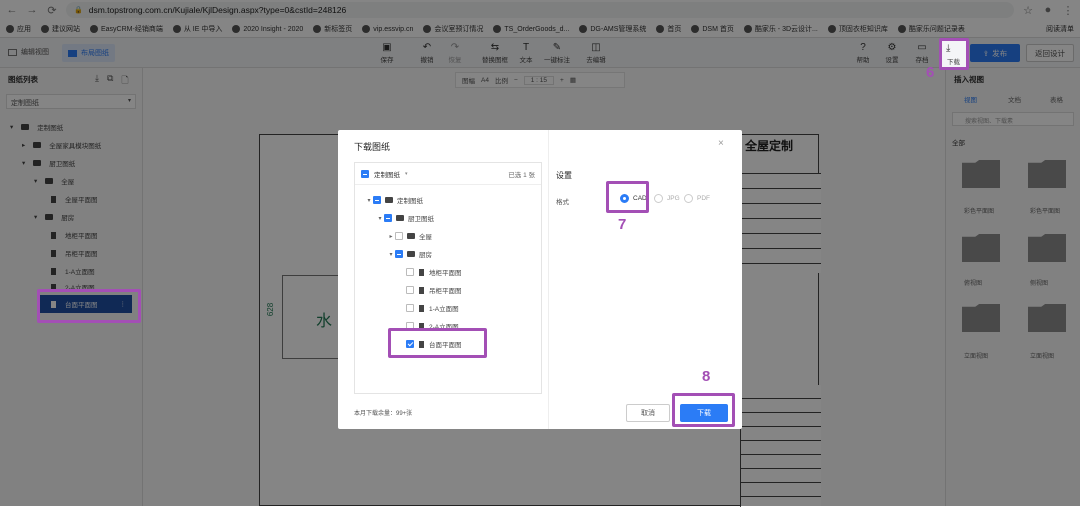  What do you see at coordinates (448, 174) in the screenshot?
I see `tree-header: 定制图纸 ▾ 已选 1 张` at bounding box center [448, 174].